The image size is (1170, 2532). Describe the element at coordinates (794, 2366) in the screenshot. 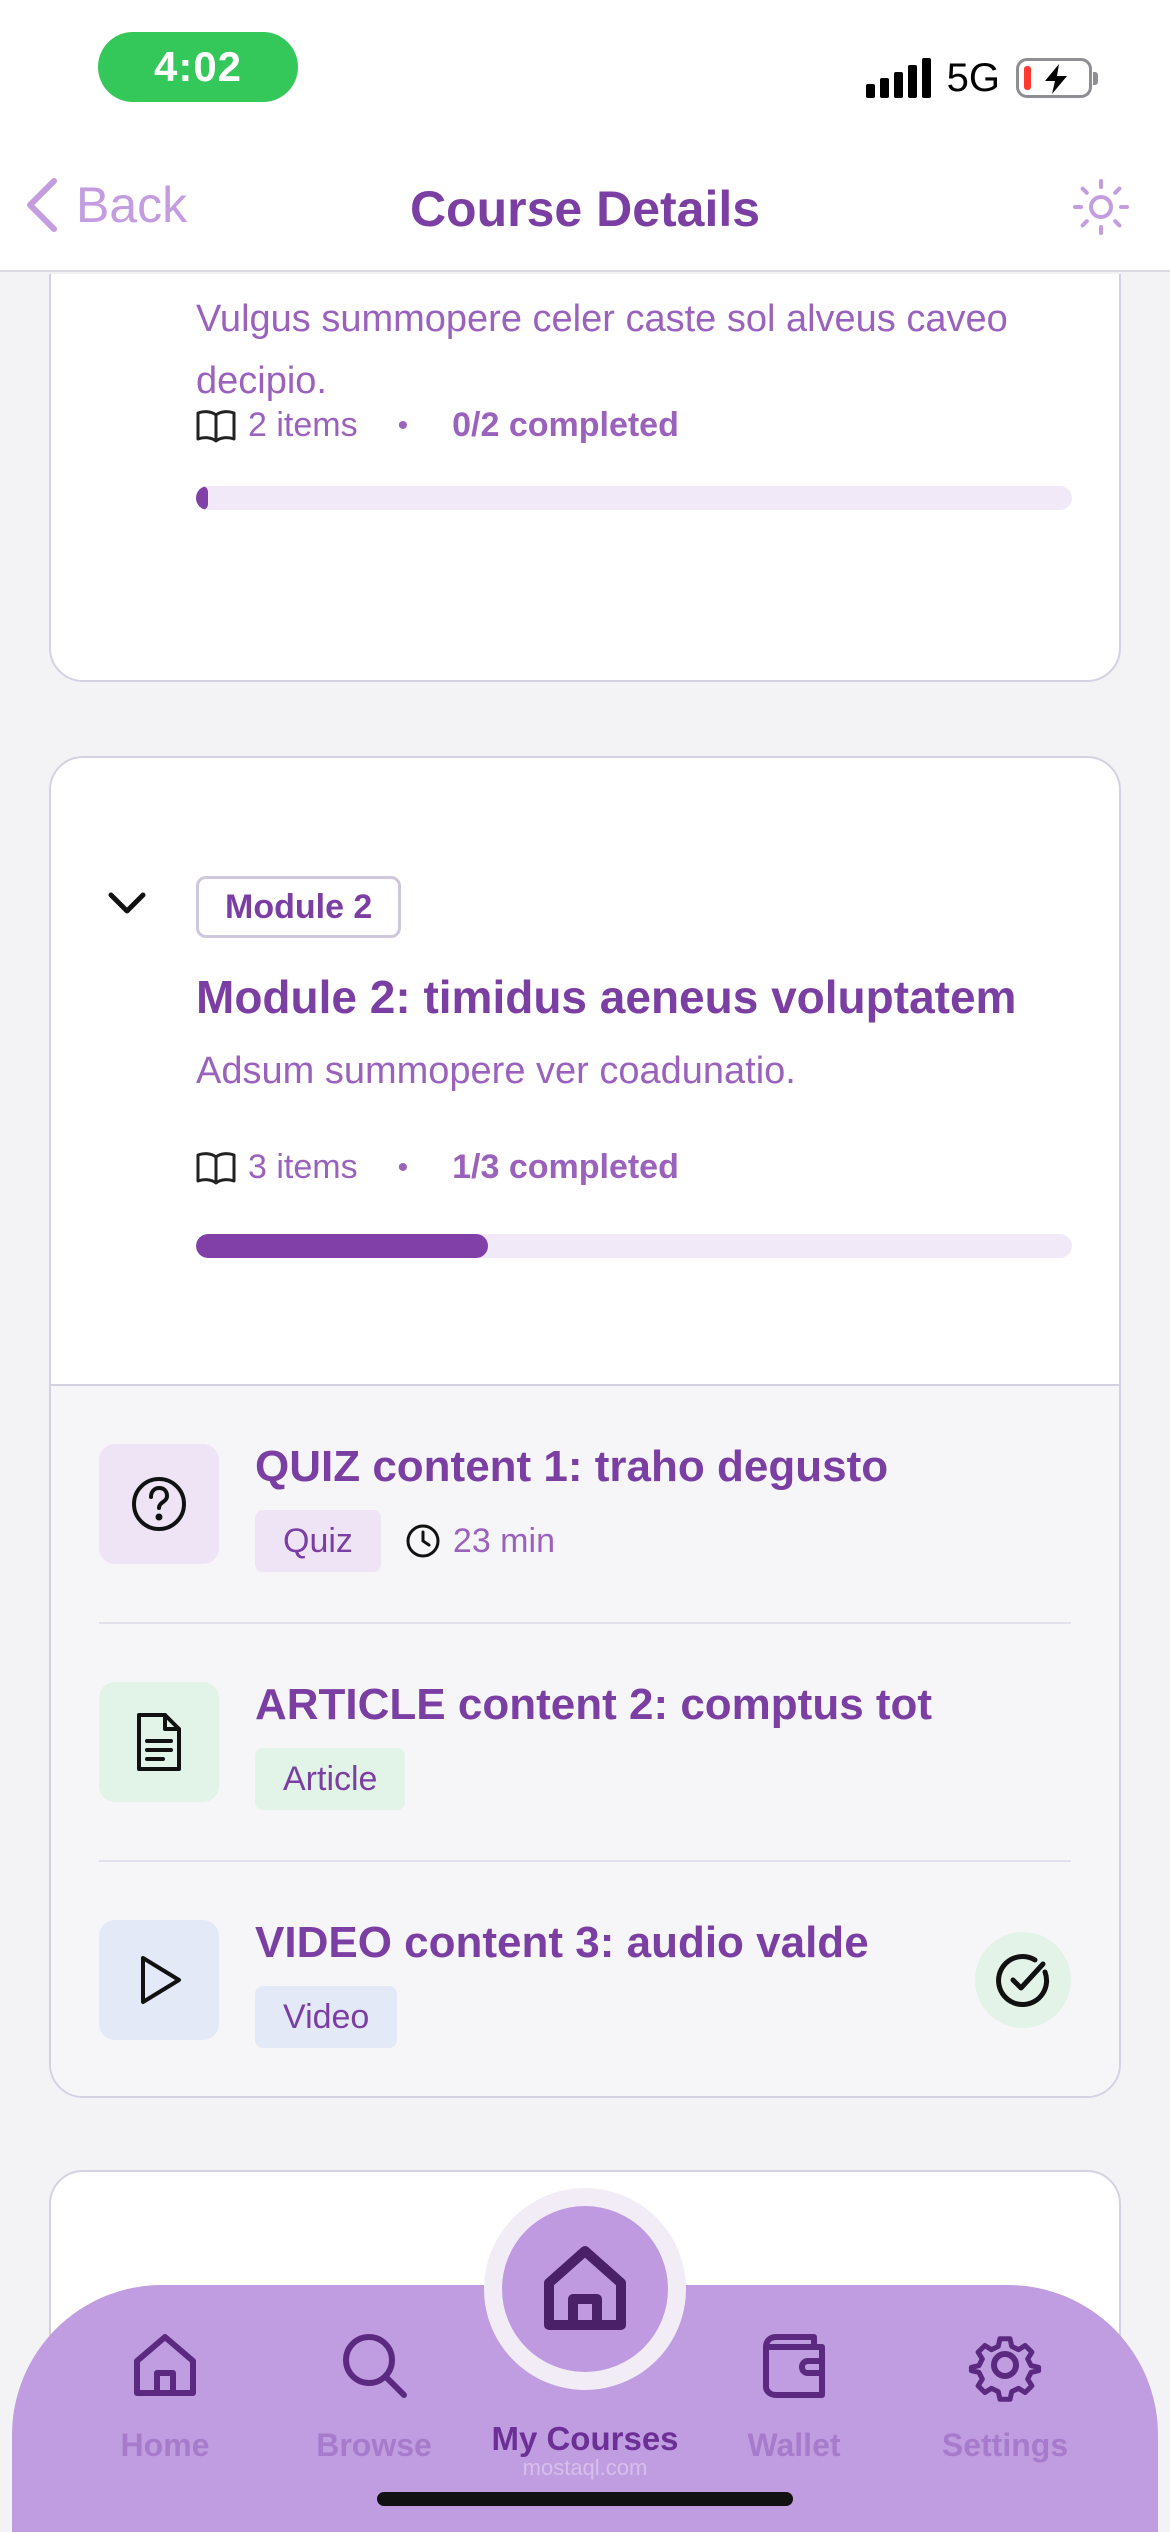

I see `wallet-icon` at that location.